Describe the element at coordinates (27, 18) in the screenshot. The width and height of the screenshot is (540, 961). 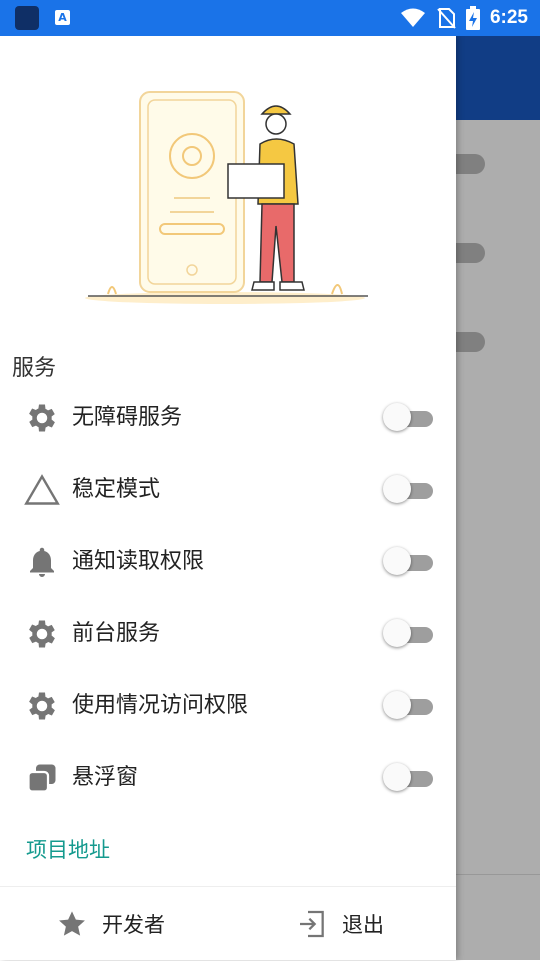
I see `app-icon` at that location.